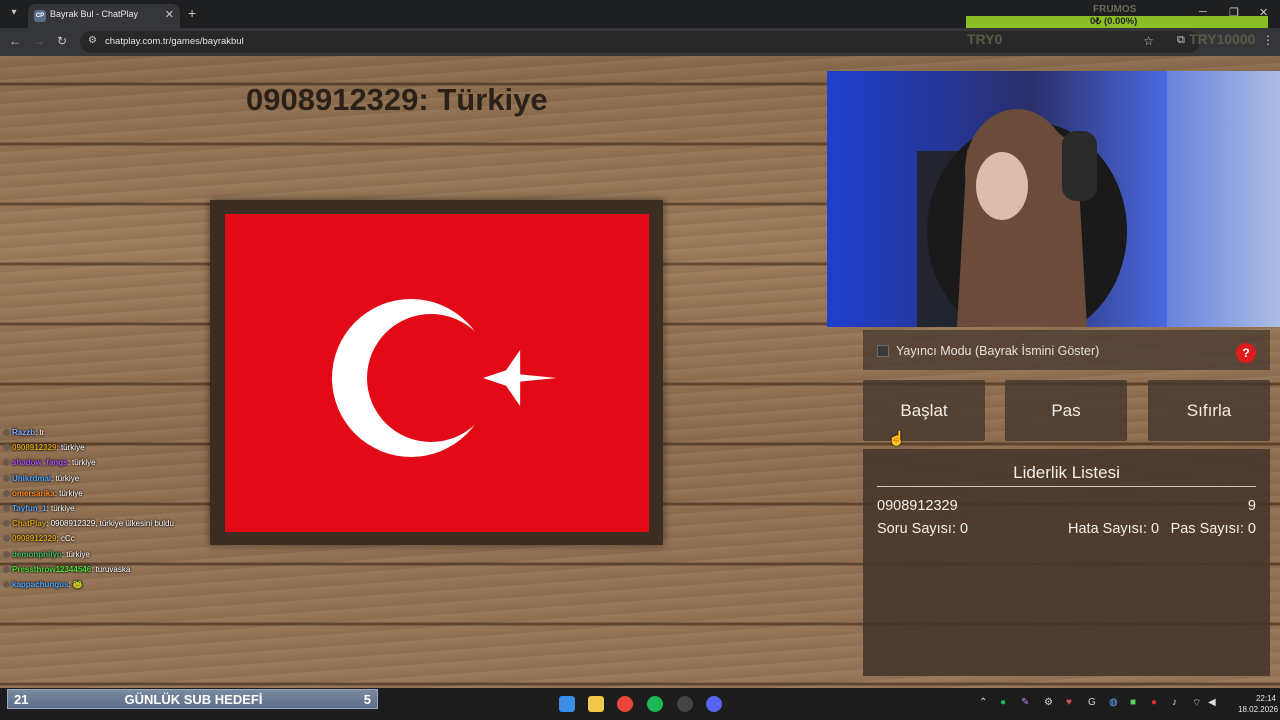 The width and height of the screenshot is (1280, 720). Describe the element at coordinates (39, 41) in the screenshot. I see `forward-icon: →` at that location.